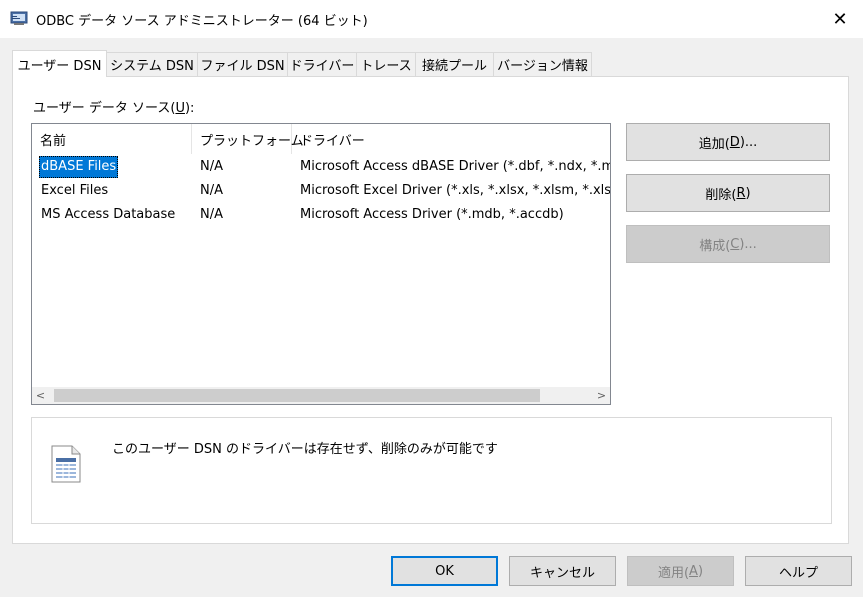 Image resolution: width=863 pixels, height=597 pixels. Describe the element at coordinates (680, 571) in the screenshot. I see `apply-button: 適用(A)` at that location.